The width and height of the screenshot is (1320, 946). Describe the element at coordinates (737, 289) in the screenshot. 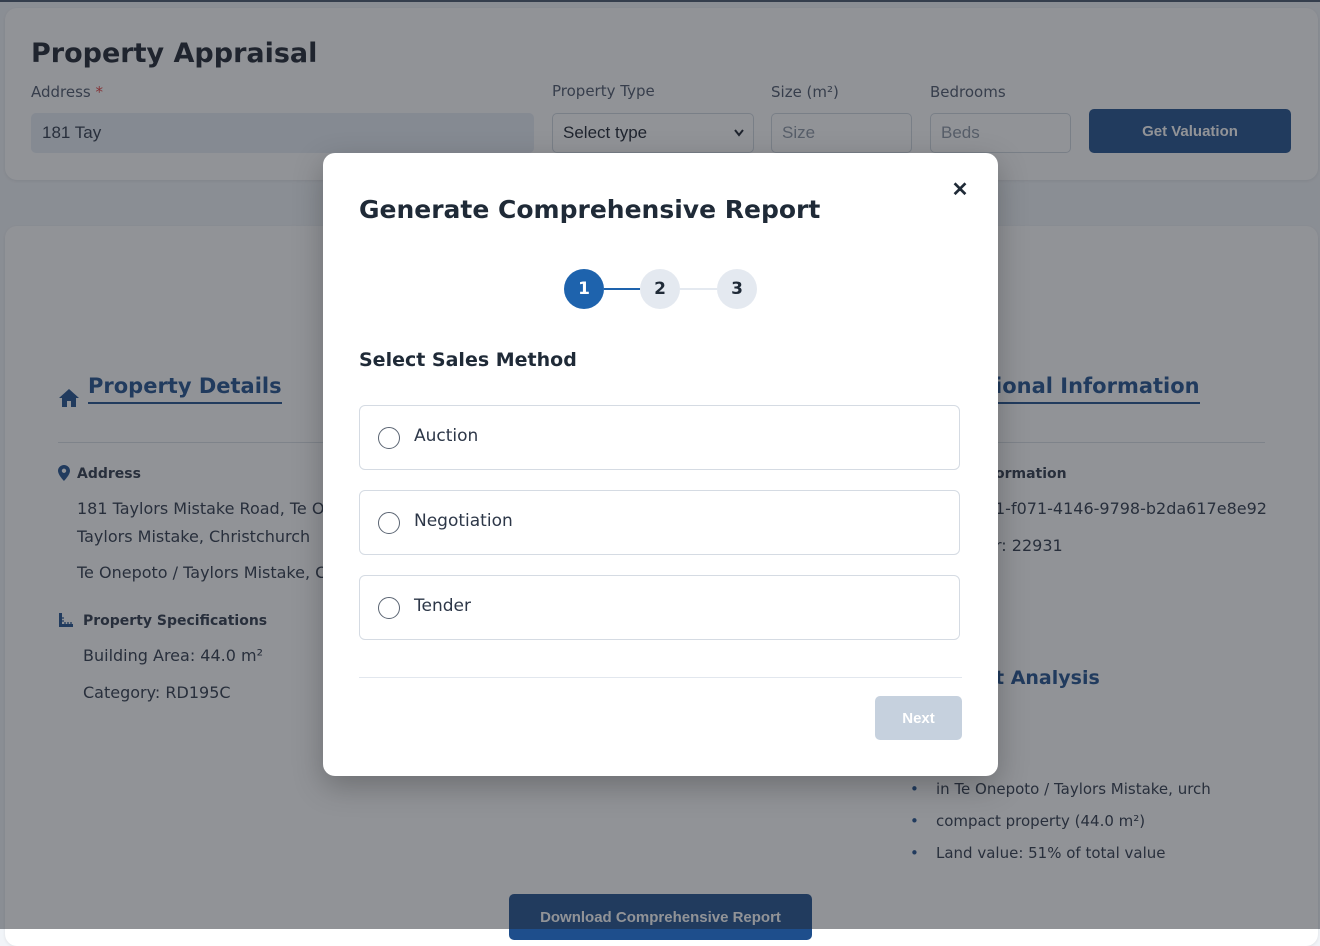

I see `step-indicator-3: 3` at that location.